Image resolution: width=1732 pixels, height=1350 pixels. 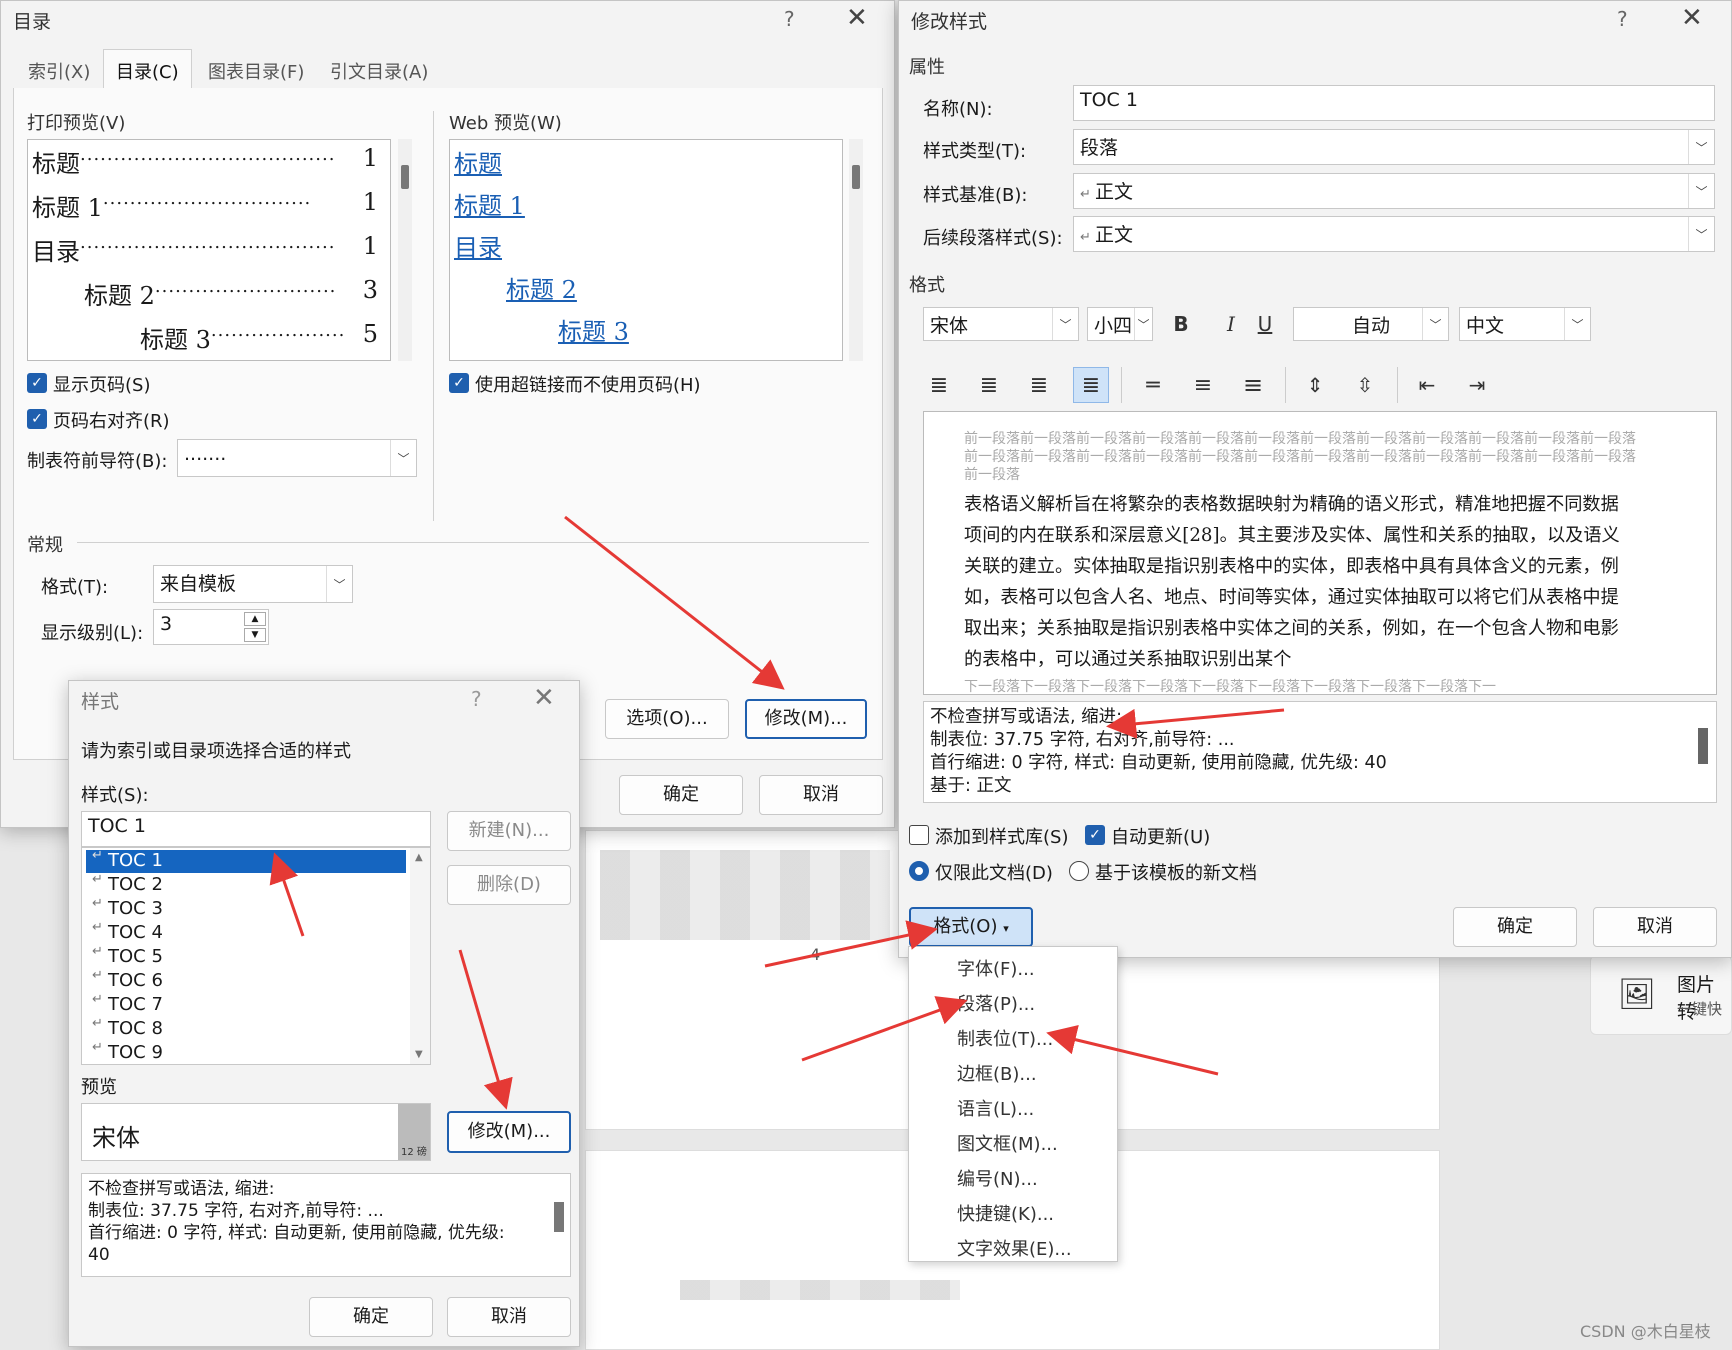 What do you see at coordinates (246, 1004) in the screenshot?
I see `list-item: ↵ TOC 7` at bounding box center [246, 1004].